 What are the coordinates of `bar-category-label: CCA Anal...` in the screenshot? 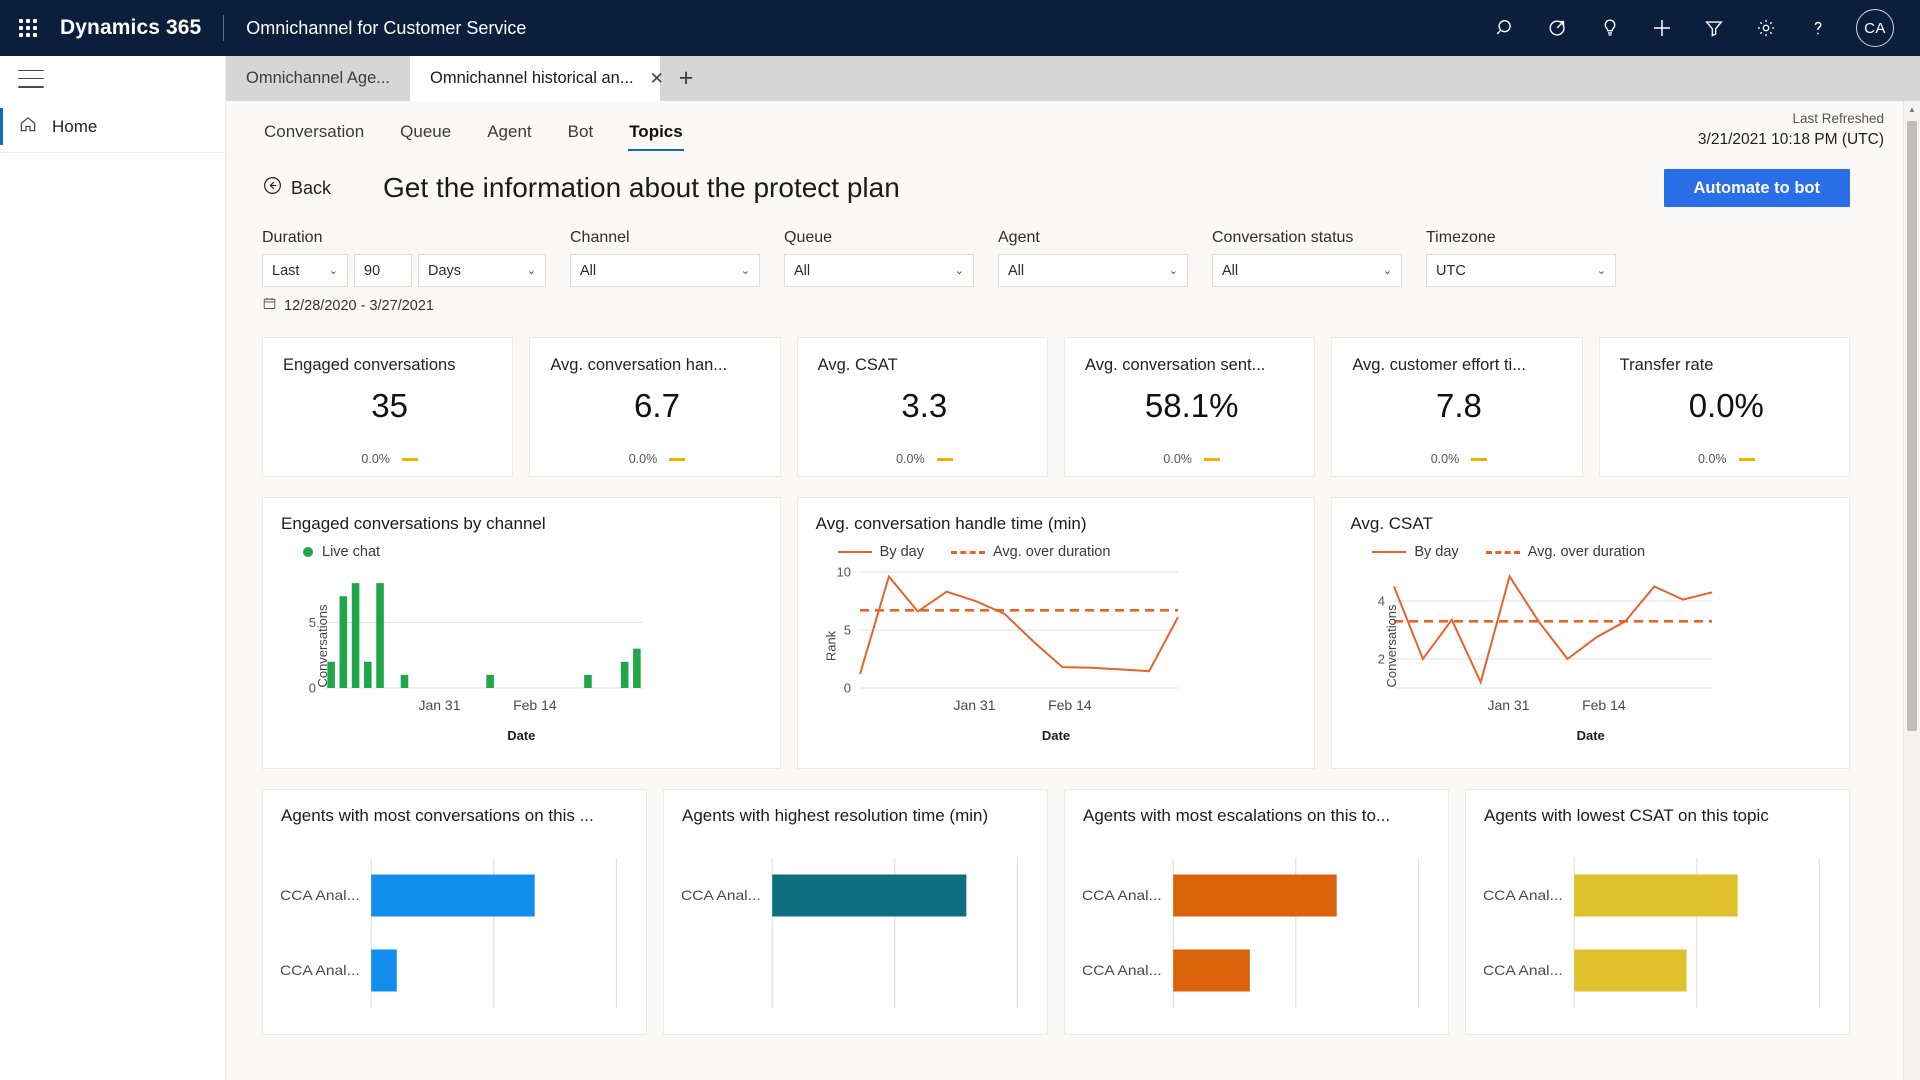 It's located at (320, 971).